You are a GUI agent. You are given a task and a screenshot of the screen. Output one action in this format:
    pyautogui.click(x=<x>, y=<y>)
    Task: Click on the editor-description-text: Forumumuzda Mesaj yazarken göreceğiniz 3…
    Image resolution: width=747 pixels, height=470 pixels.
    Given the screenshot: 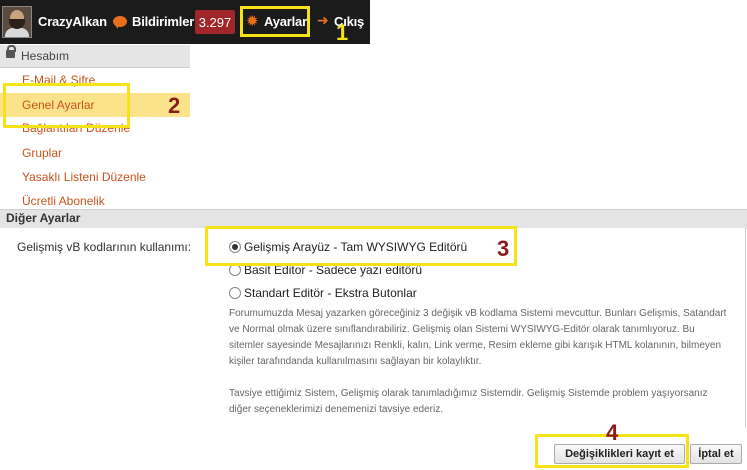 What is the action you would take?
    pyautogui.click(x=478, y=337)
    